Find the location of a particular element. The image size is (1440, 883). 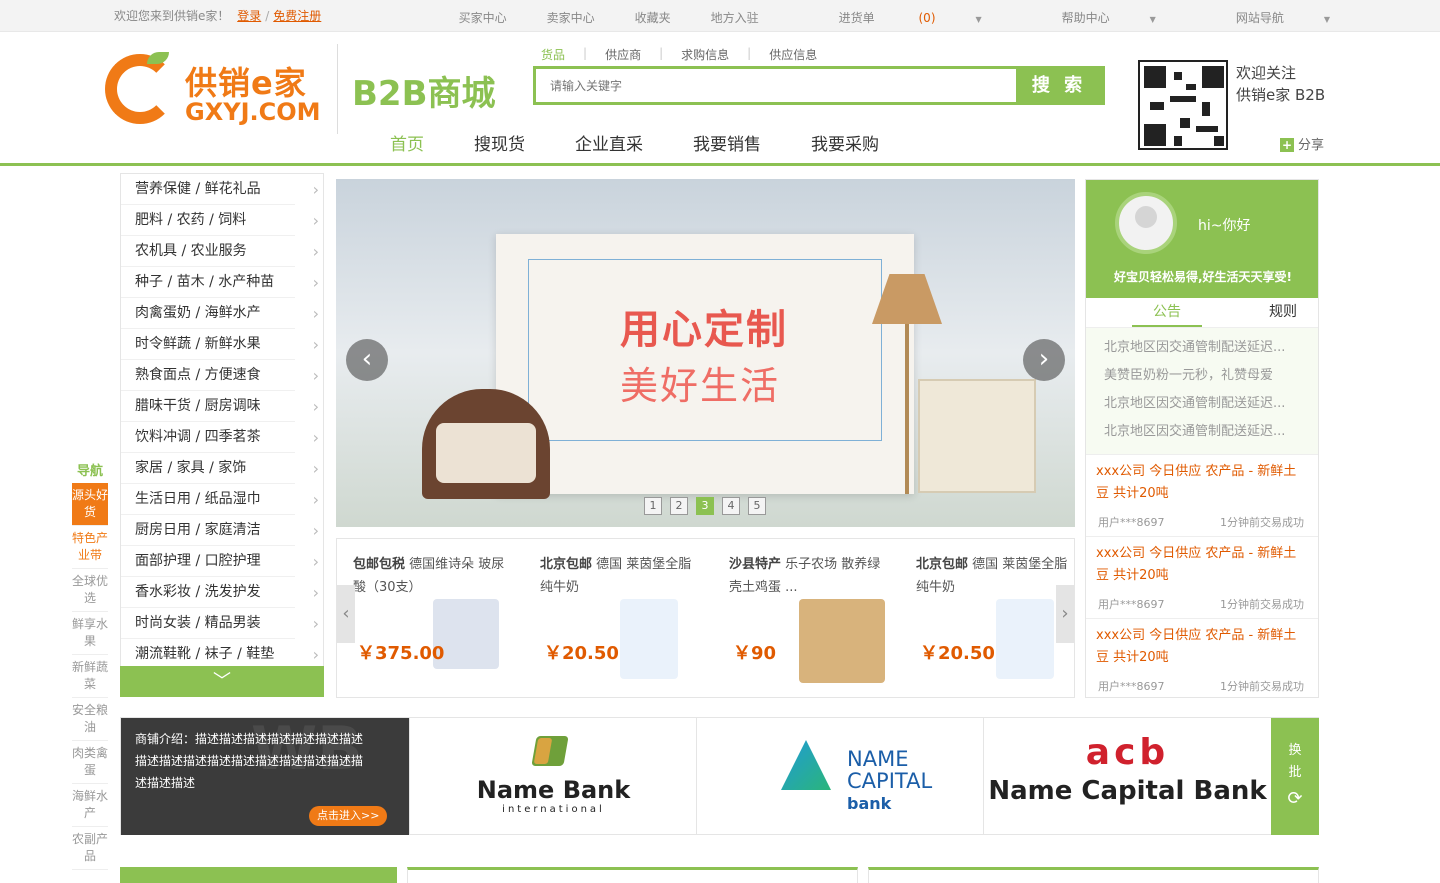

brand-card: acb Name Capital Bank is located at coordinates (1126, 776).